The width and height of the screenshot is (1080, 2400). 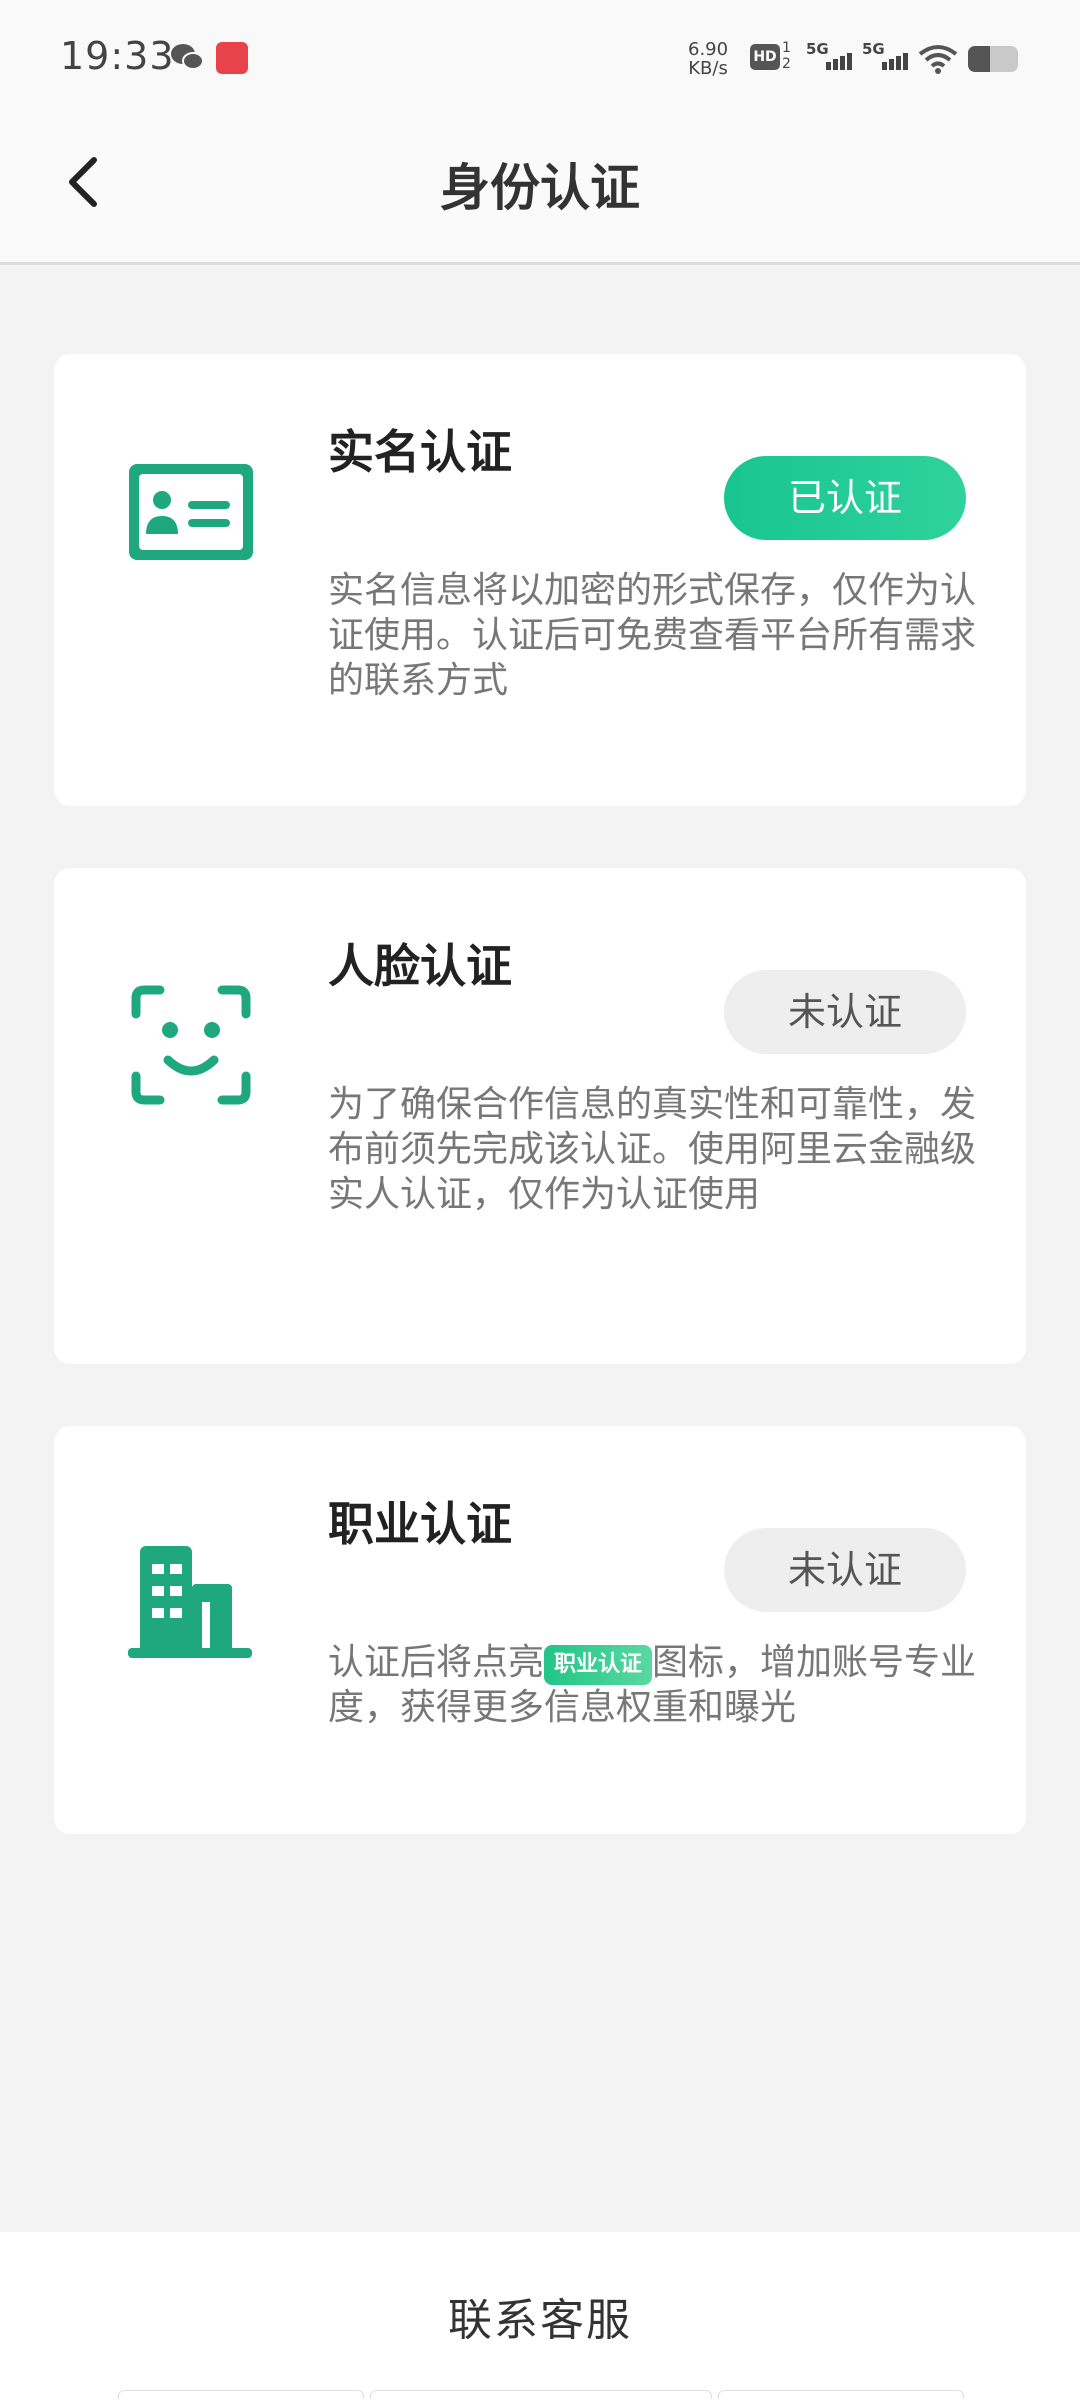 What do you see at coordinates (420, 1524) in the screenshot?
I see `card-title: 职业认证` at bounding box center [420, 1524].